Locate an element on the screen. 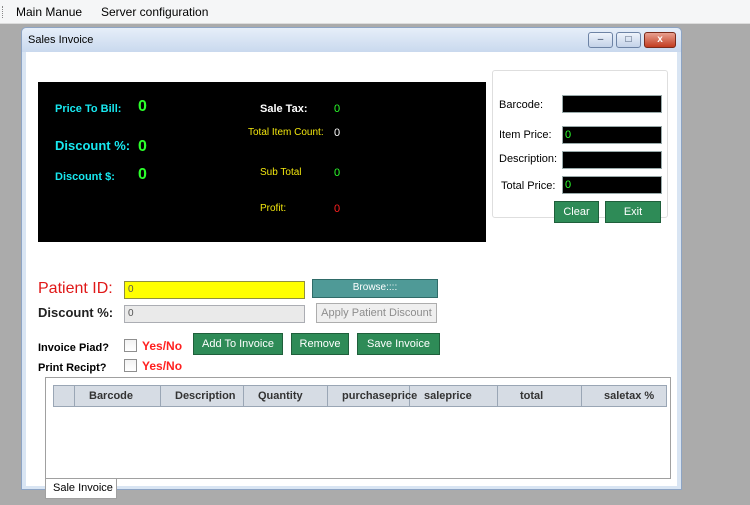  sale-tax-value: 0 is located at coordinates (337, 109).